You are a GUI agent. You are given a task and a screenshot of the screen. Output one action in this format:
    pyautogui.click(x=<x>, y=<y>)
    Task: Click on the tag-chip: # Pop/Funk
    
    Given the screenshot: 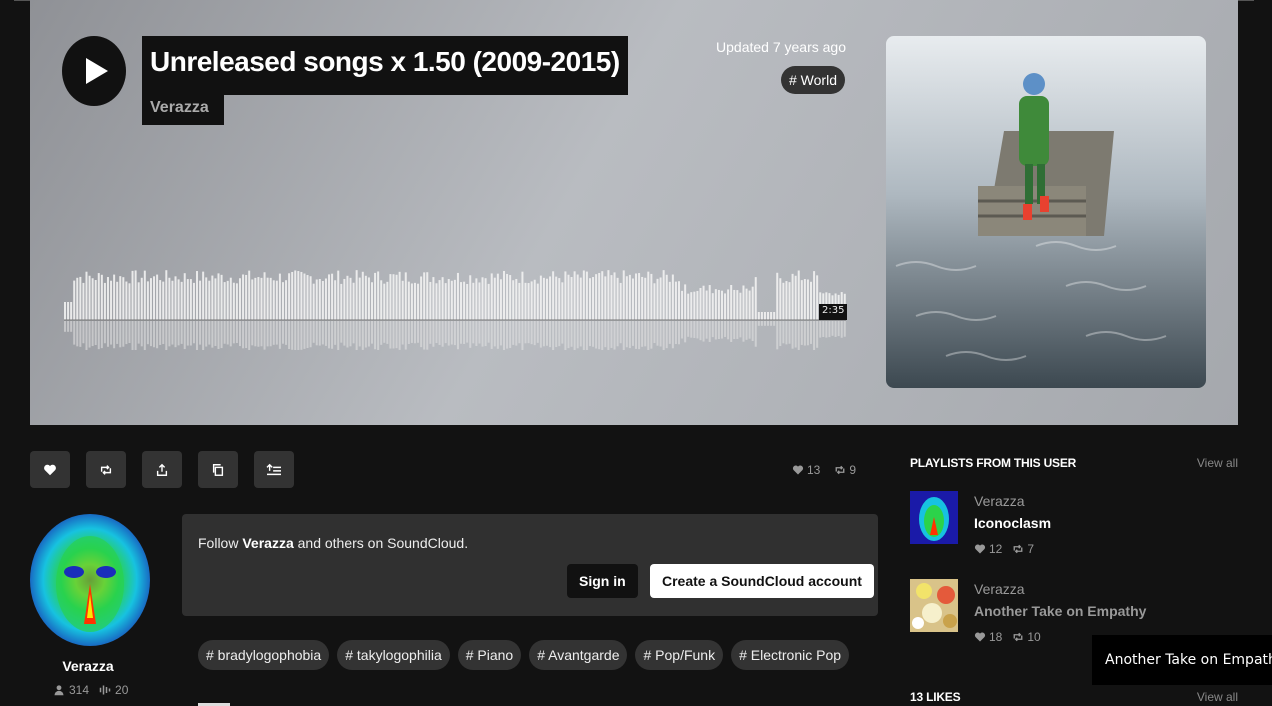 What is the action you would take?
    pyautogui.click(x=679, y=655)
    